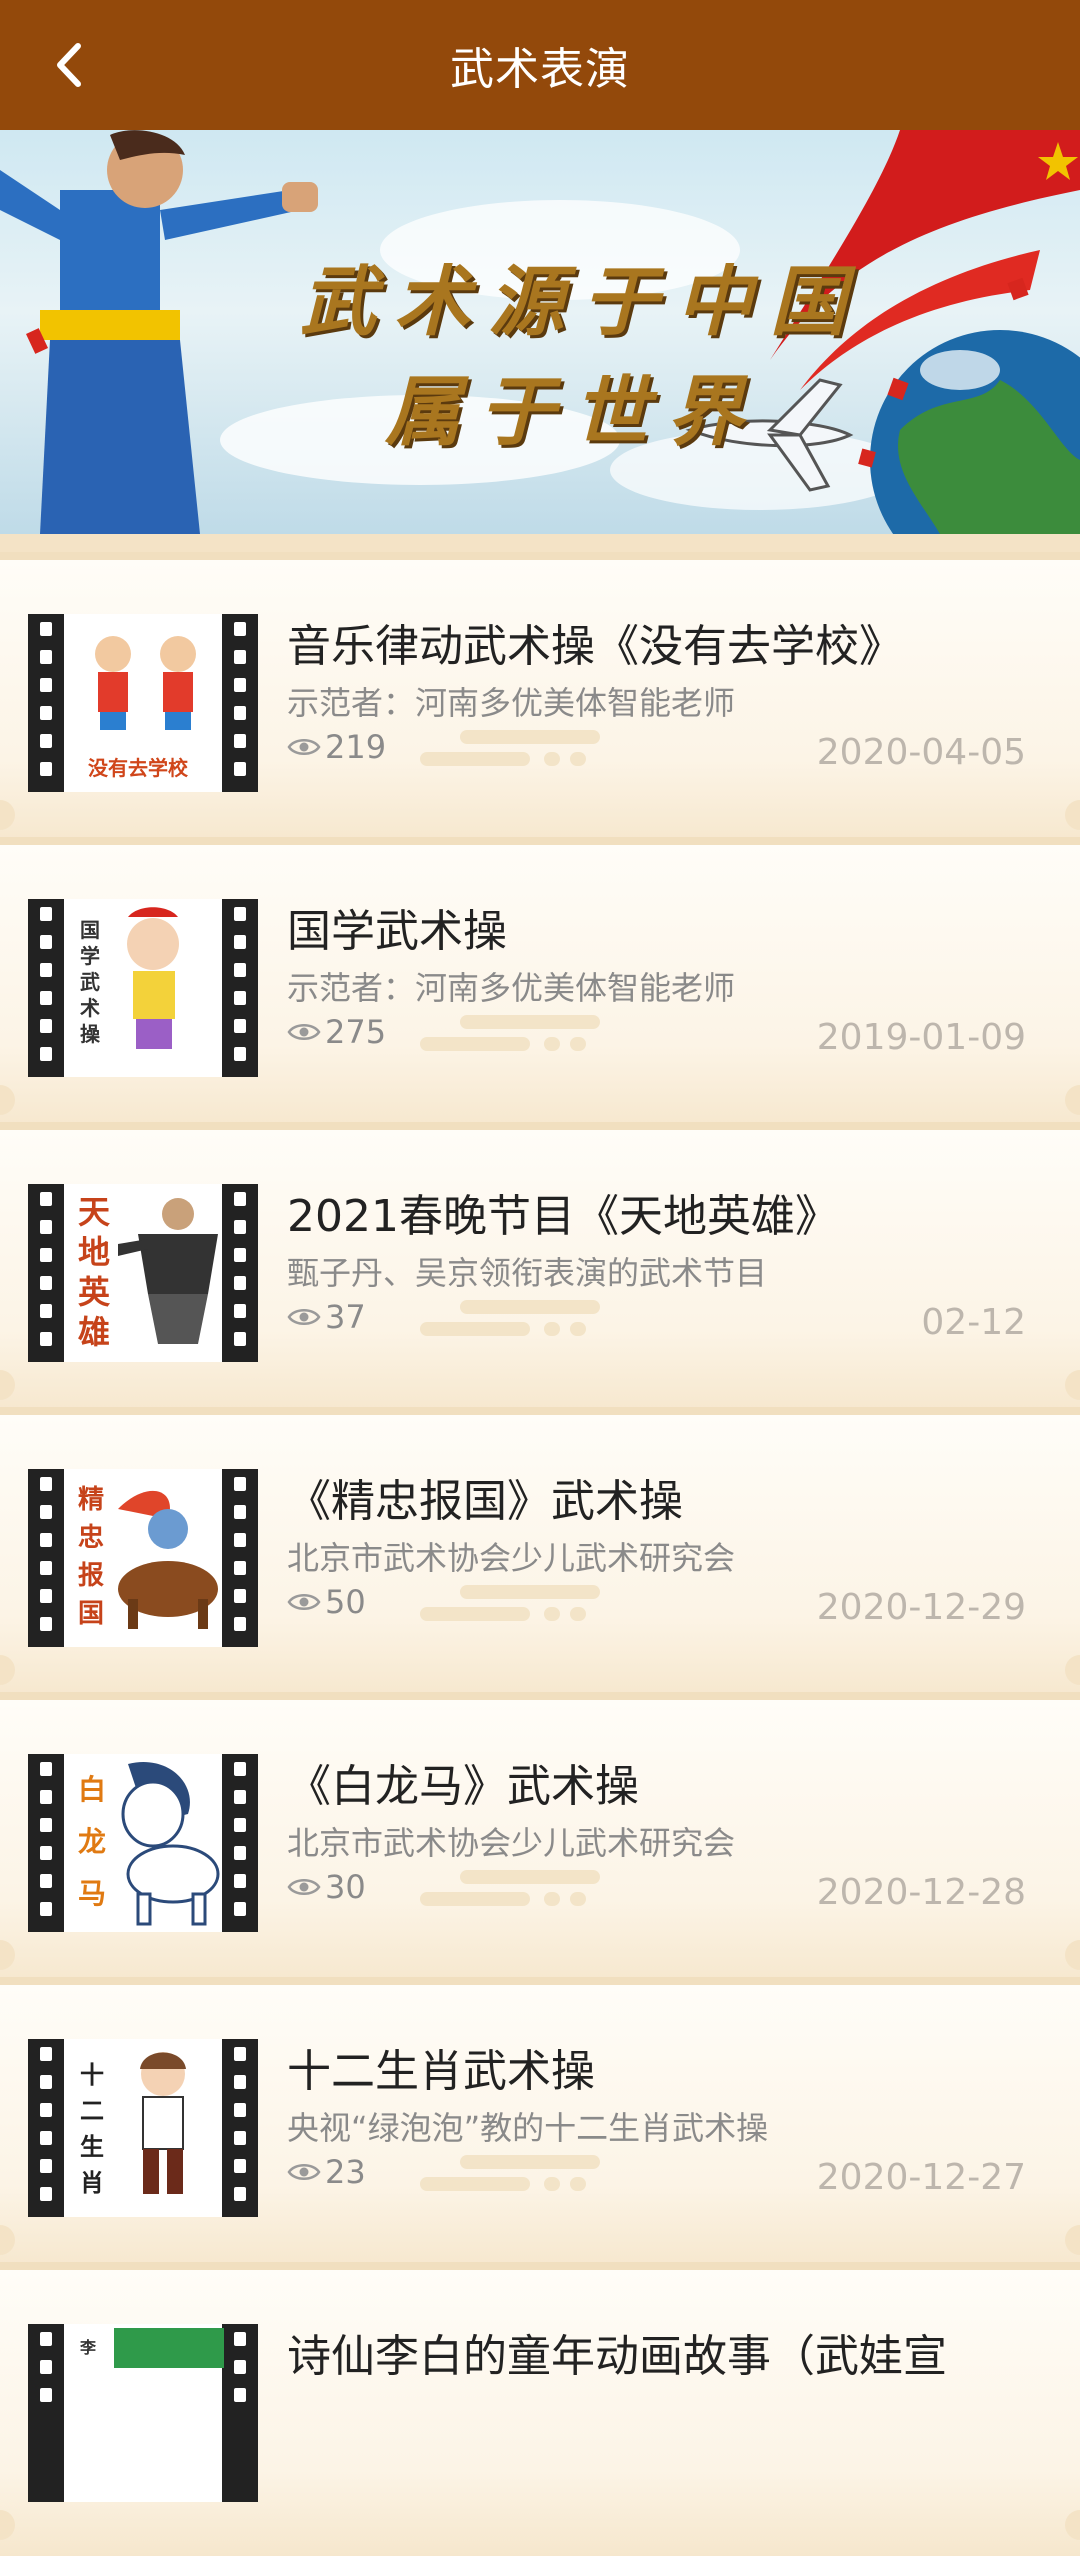 The image size is (1080, 2556). I want to click on chevron-left-icon, so click(69, 65).